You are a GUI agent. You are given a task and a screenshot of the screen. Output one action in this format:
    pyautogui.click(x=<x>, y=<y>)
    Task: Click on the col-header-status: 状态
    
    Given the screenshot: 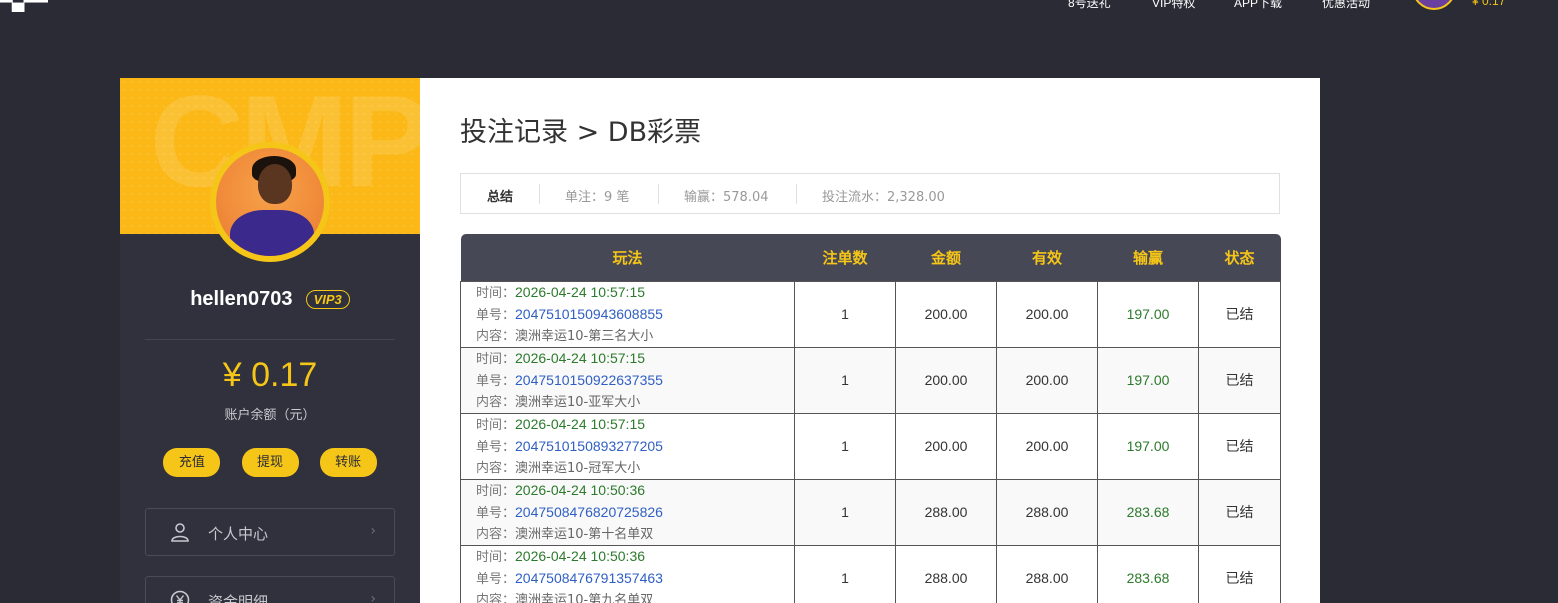 What is the action you would take?
    pyautogui.click(x=1239, y=257)
    